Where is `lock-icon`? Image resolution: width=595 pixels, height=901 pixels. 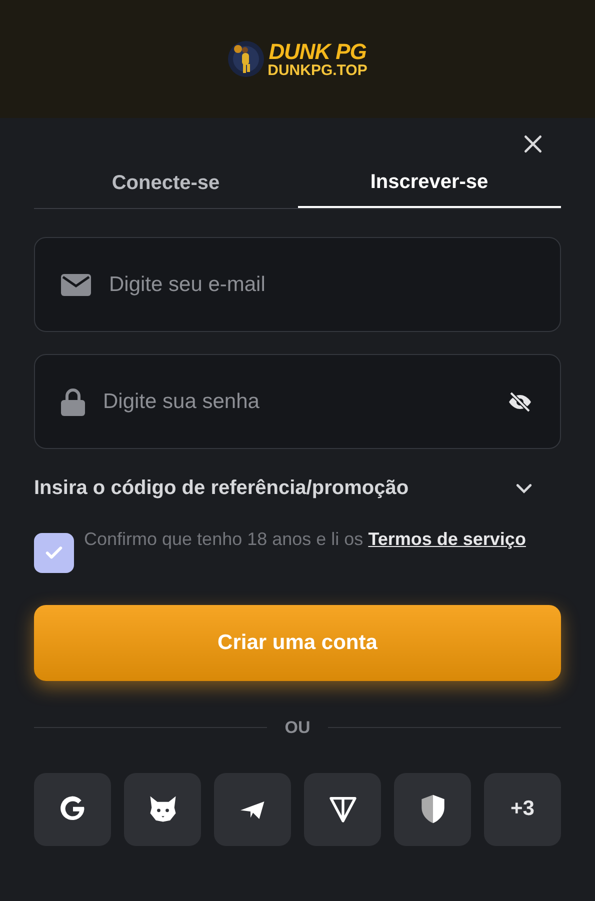
lock-icon is located at coordinates (73, 402).